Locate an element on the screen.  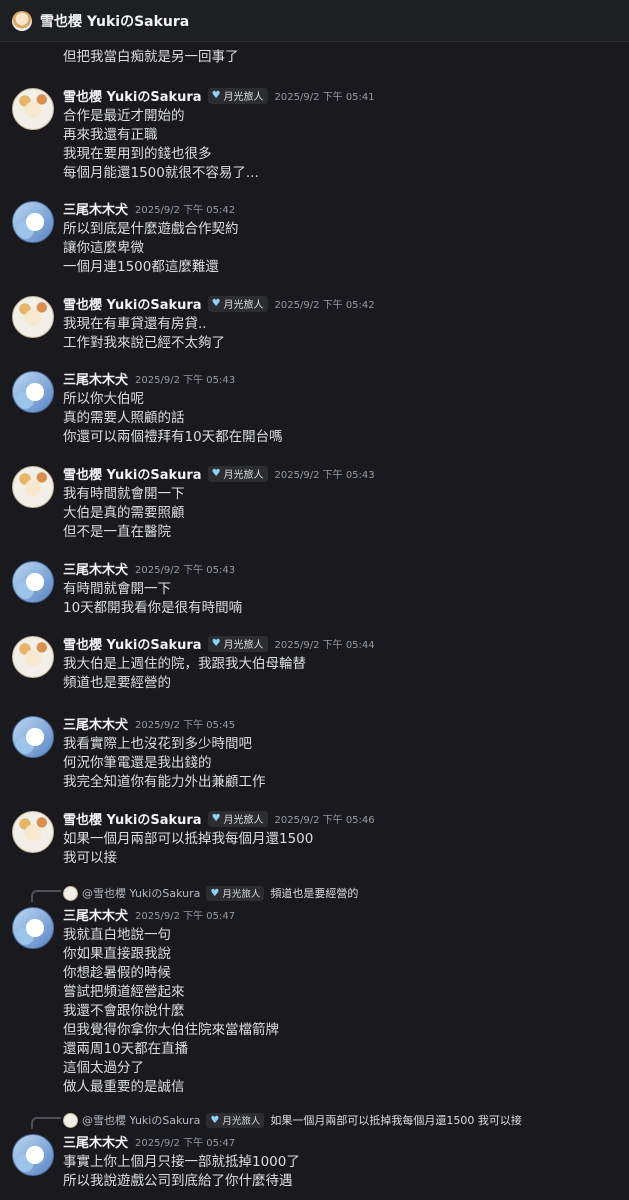
channel-header: 雪也櫻 YukiのSakura is located at coordinates (314, 21).